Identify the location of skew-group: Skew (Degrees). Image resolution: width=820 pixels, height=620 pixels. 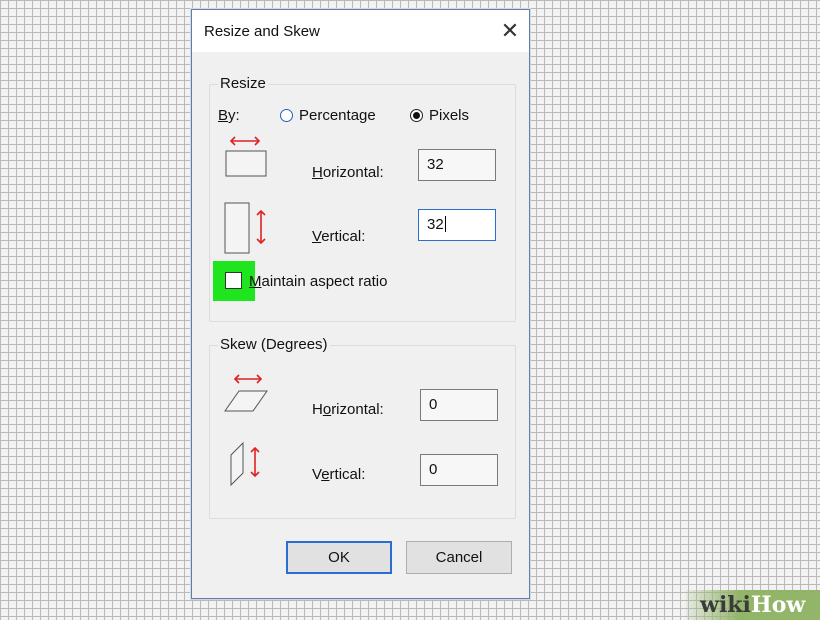
(362, 427).